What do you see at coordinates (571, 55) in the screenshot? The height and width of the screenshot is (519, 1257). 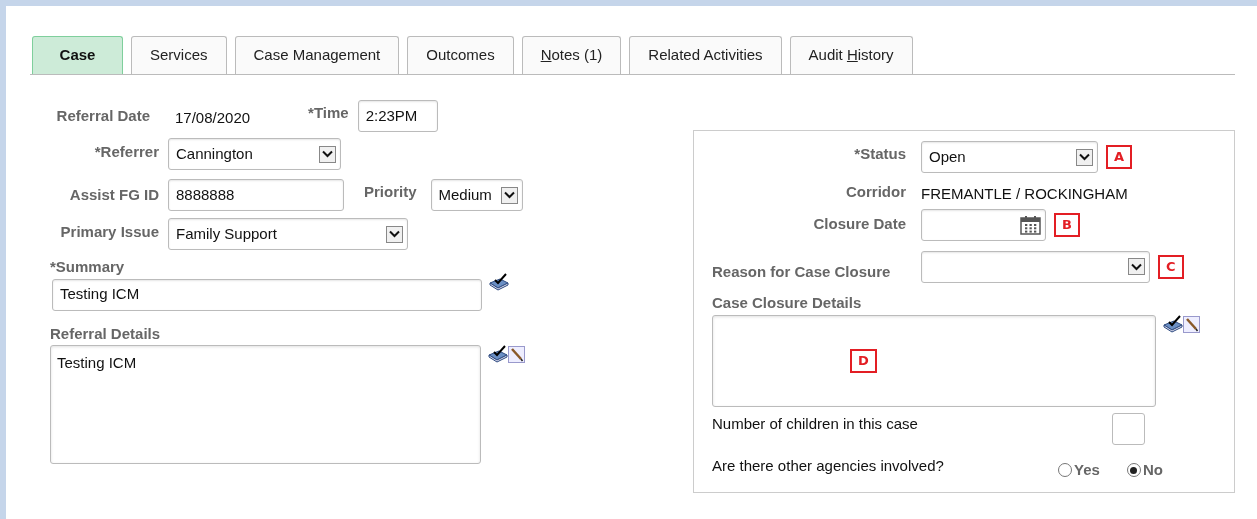 I see `tab: Notes (1)` at bounding box center [571, 55].